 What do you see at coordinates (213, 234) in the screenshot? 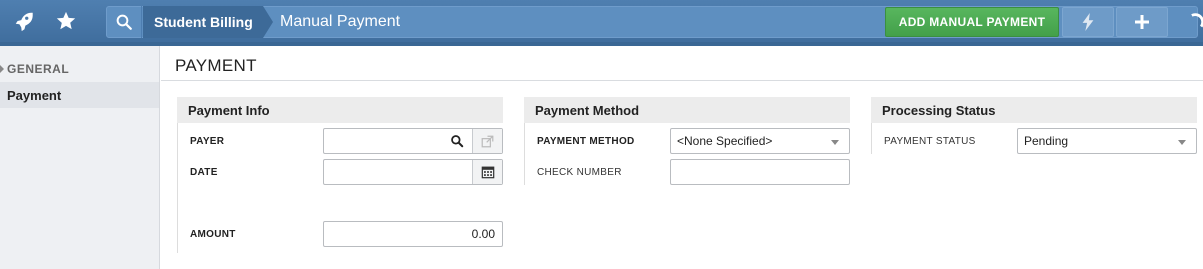
I see `amount-label: AMOUNT` at bounding box center [213, 234].